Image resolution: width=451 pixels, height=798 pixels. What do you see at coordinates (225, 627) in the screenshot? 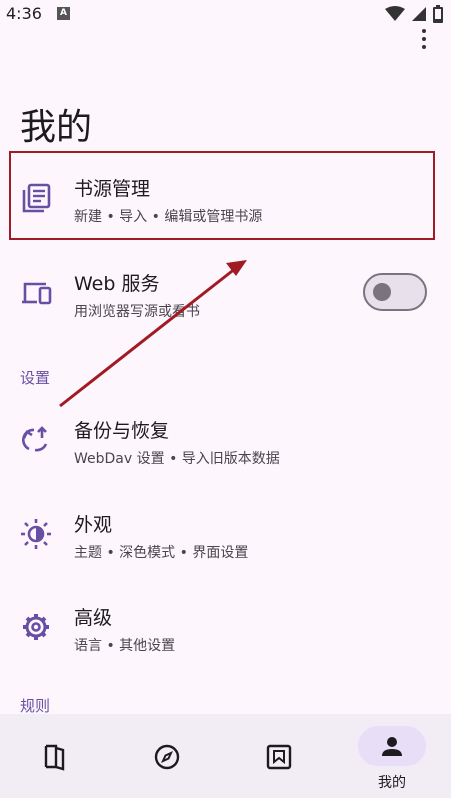
I see `advanced-item: 高级 语言 • 其他设置` at bounding box center [225, 627].